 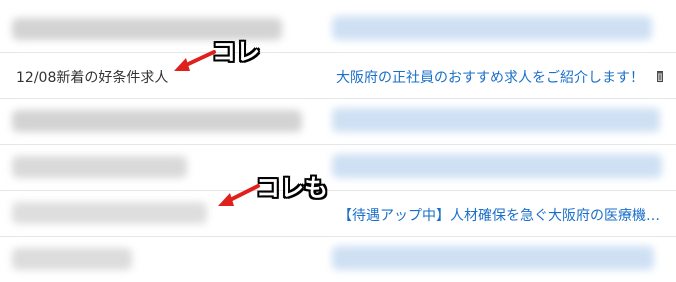 What do you see at coordinates (292, 188) in the screenshot?
I see `annotation-label: コレも` at bounding box center [292, 188].